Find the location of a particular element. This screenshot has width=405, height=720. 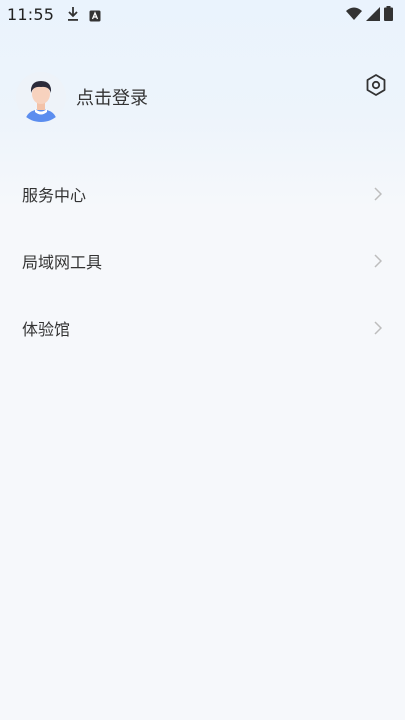

menu-item-lan-tools: 局域网工具 is located at coordinates (202, 260).